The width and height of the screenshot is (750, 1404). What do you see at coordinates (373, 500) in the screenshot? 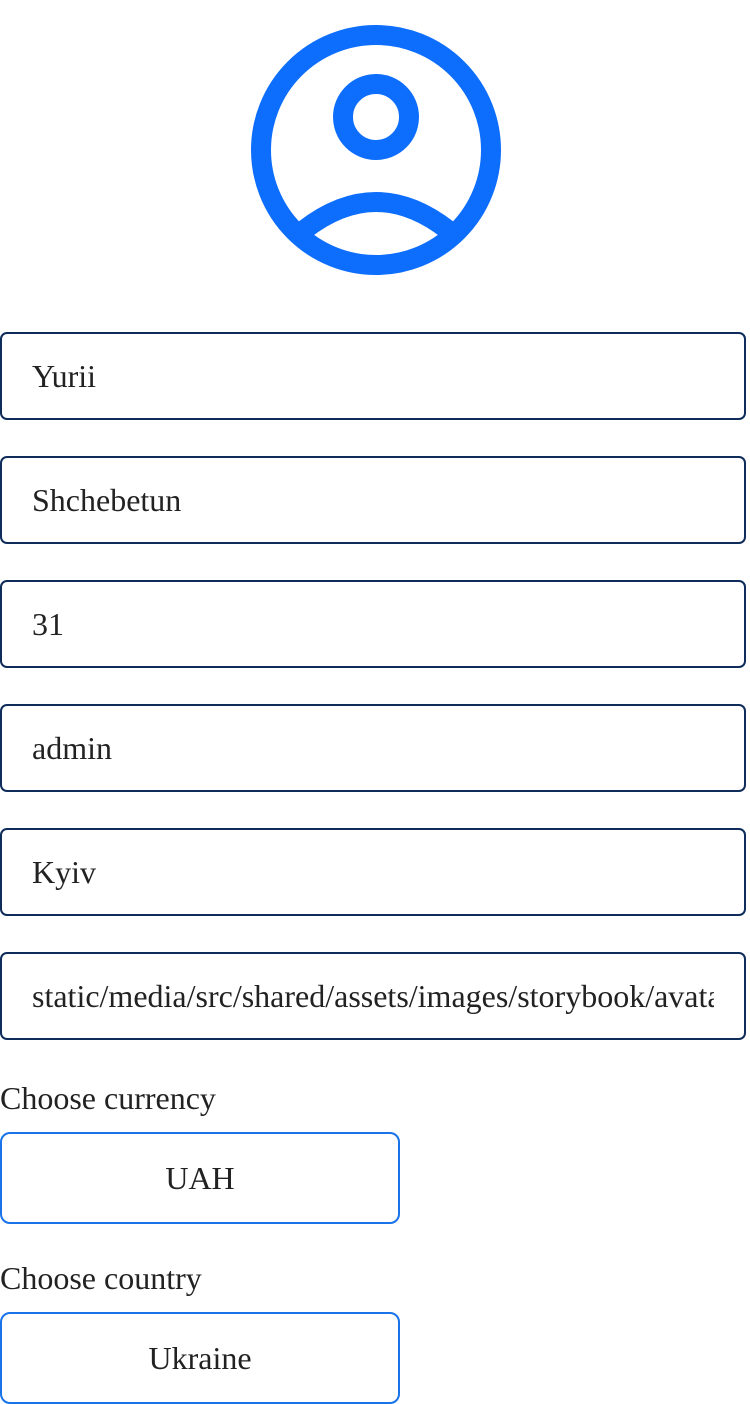
I see `last-name-input` at bounding box center [373, 500].